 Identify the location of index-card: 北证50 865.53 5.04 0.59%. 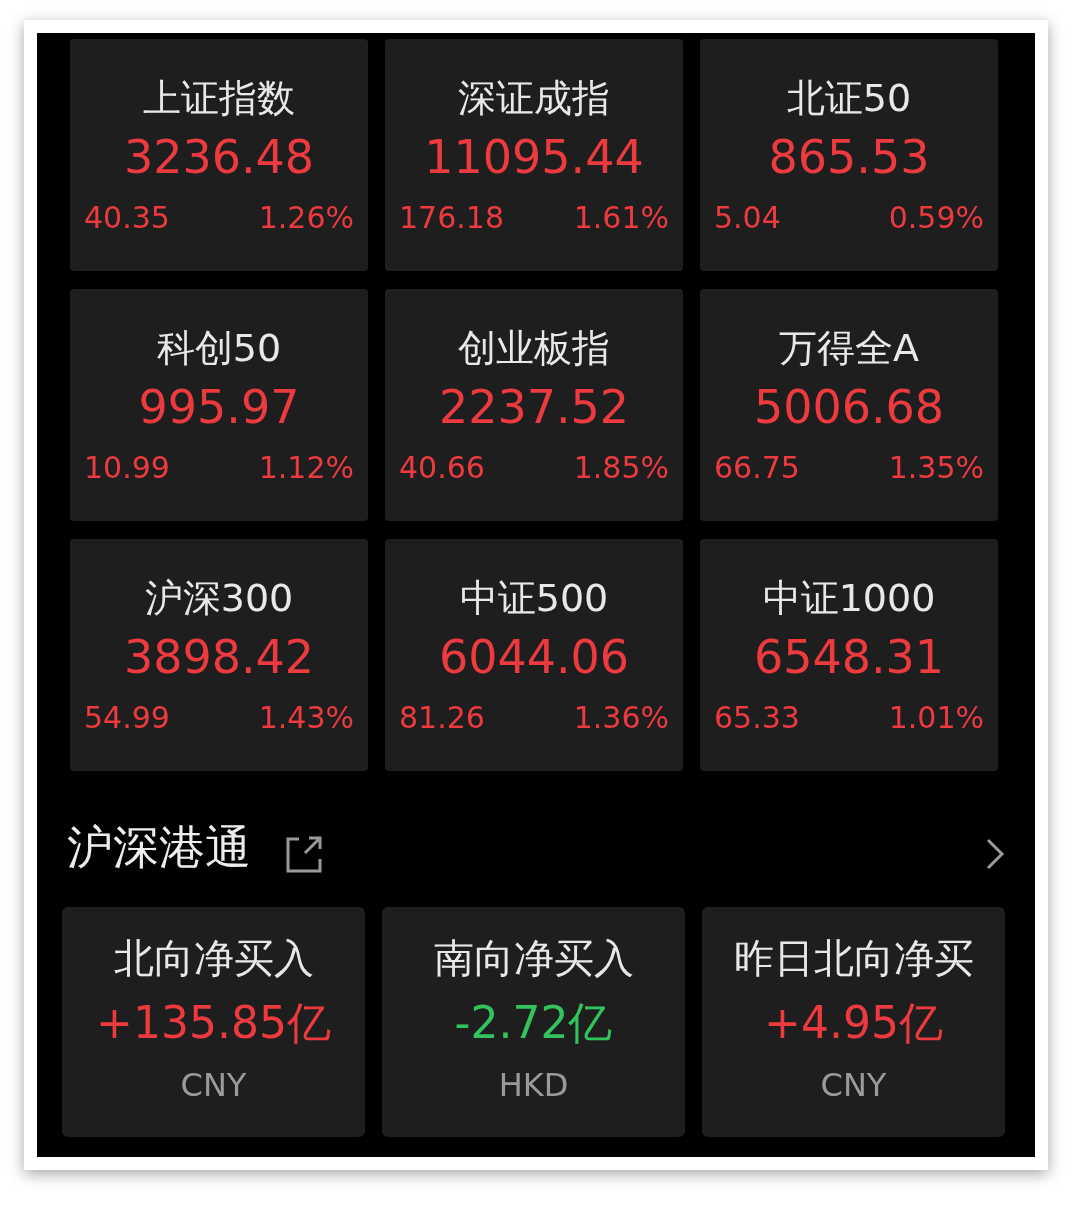
(849, 155).